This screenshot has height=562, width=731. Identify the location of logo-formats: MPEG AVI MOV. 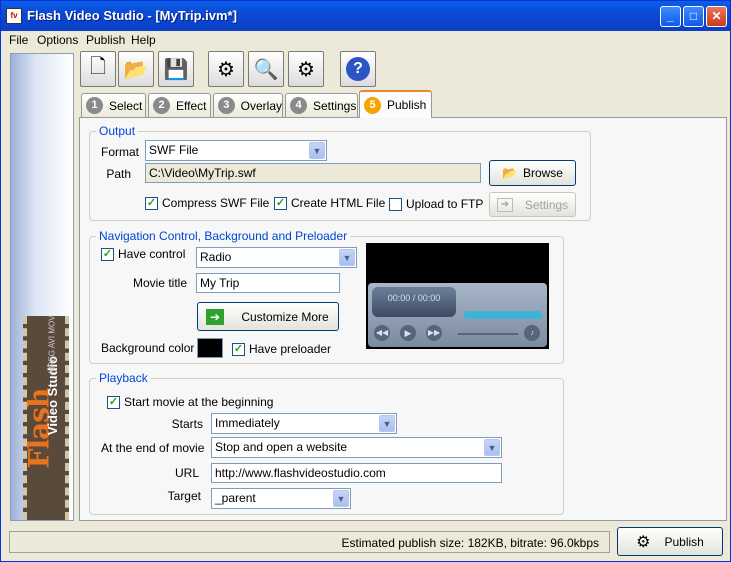
(52, 344).